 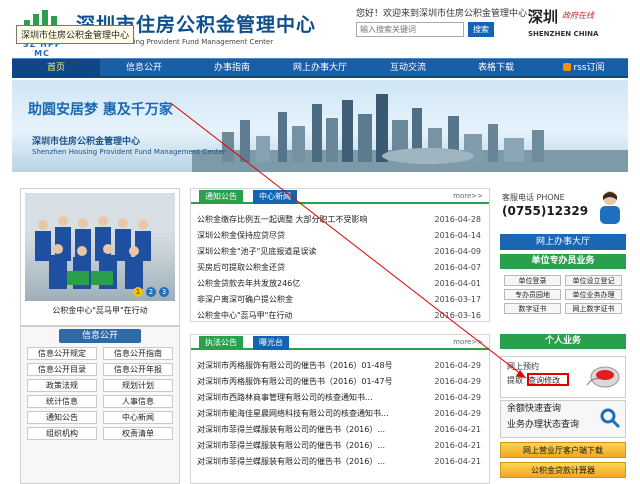 I want to click on item-date: 2016-04-07, so click(x=458, y=267).